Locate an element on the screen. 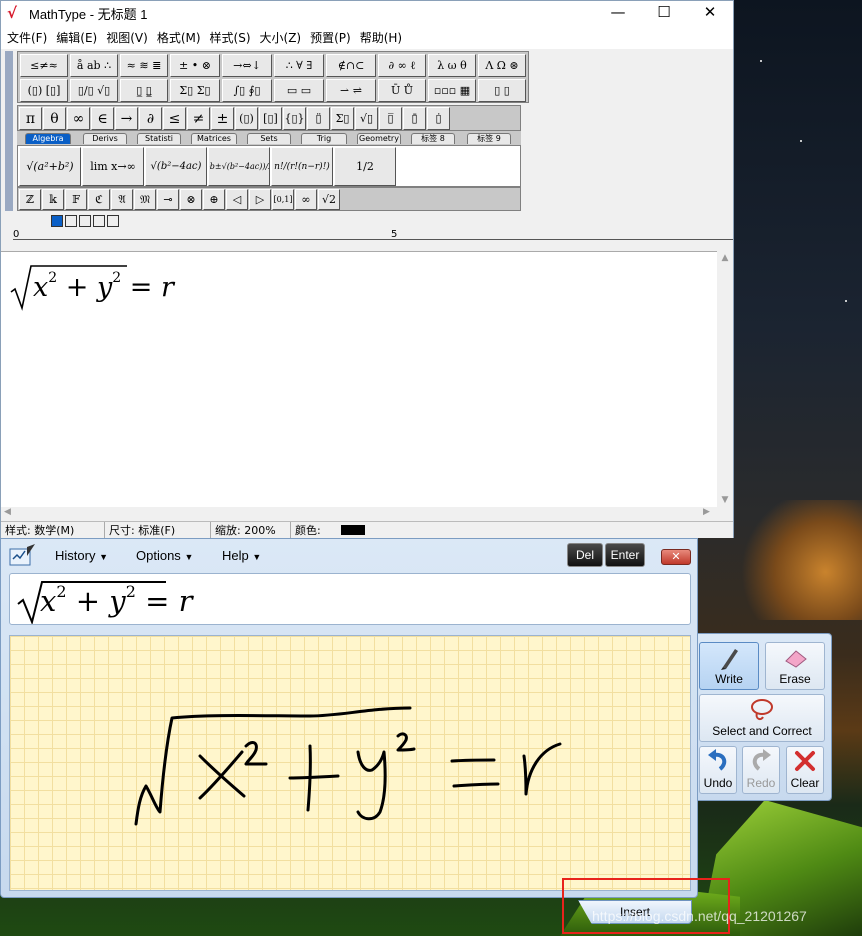  scroll-right-icon: ▶ is located at coordinates (706, 512).